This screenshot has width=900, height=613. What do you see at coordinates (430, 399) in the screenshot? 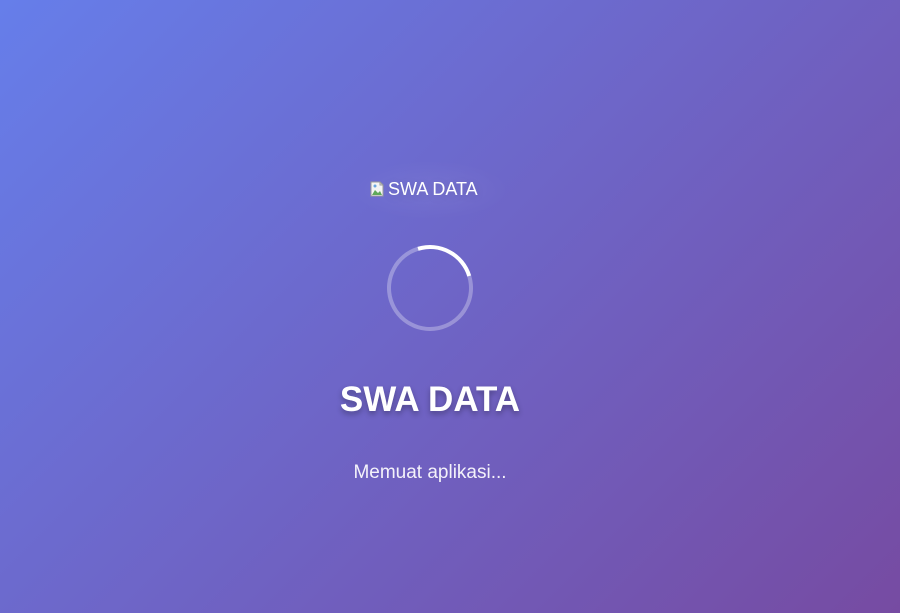
I see `app-title: SWA DATA` at bounding box center [430, 399].